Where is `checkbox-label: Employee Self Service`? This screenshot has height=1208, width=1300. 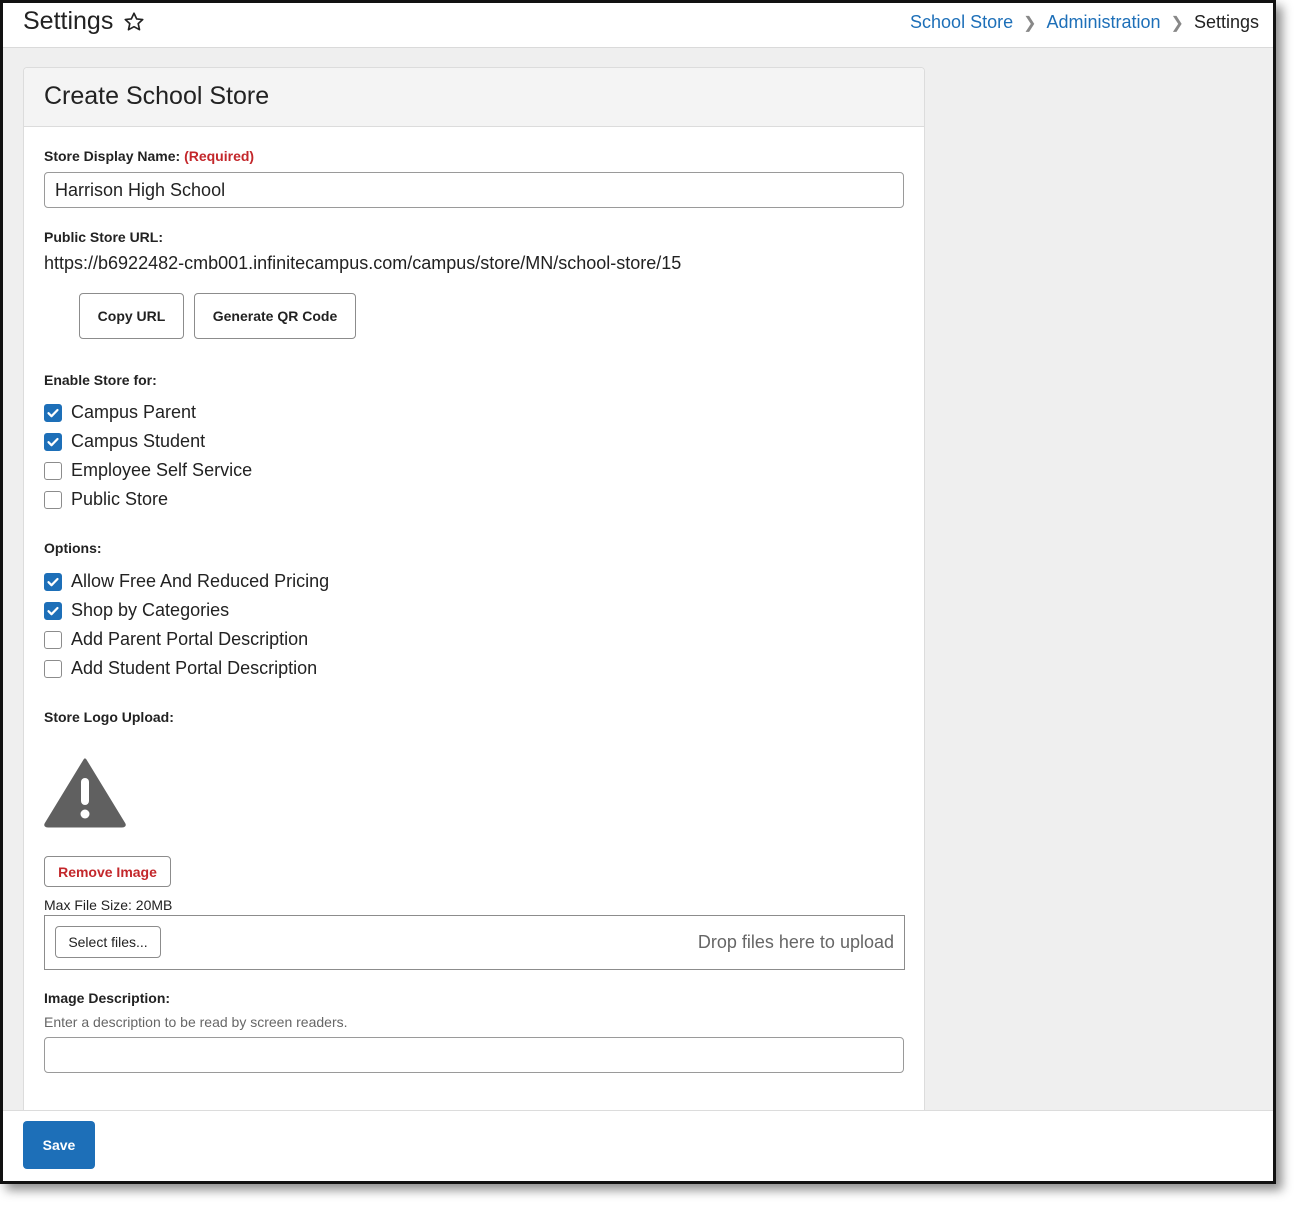
checkbox-label: Employee Self Service is located at coordinates (162, 470).